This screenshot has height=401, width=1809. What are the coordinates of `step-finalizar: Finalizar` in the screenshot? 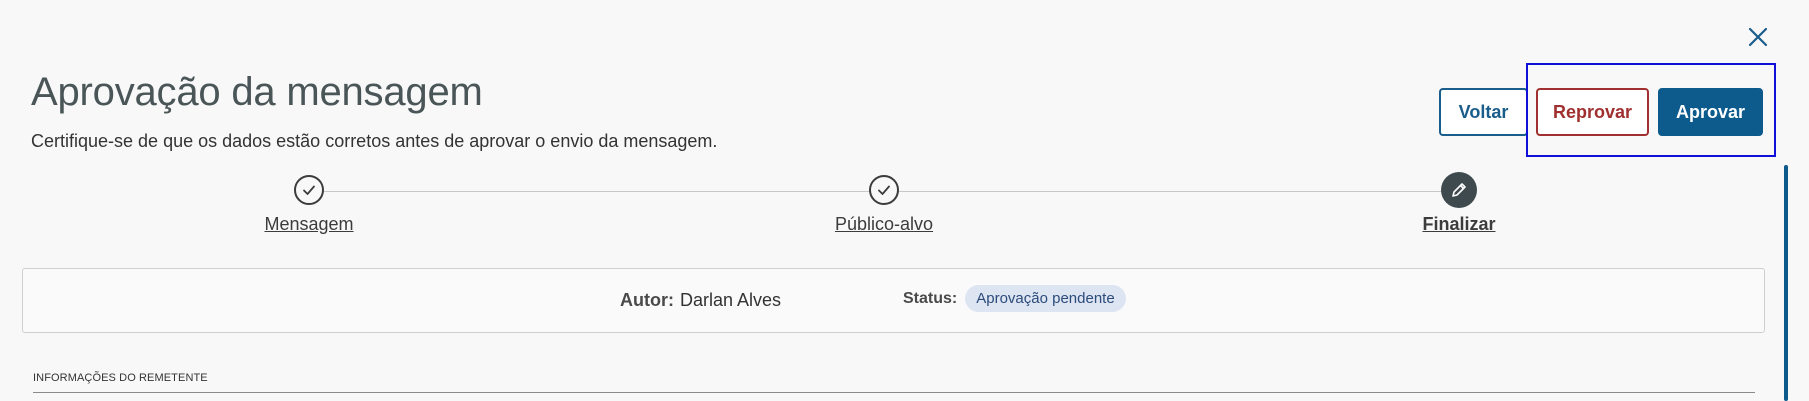 It's located at (1459, 203).